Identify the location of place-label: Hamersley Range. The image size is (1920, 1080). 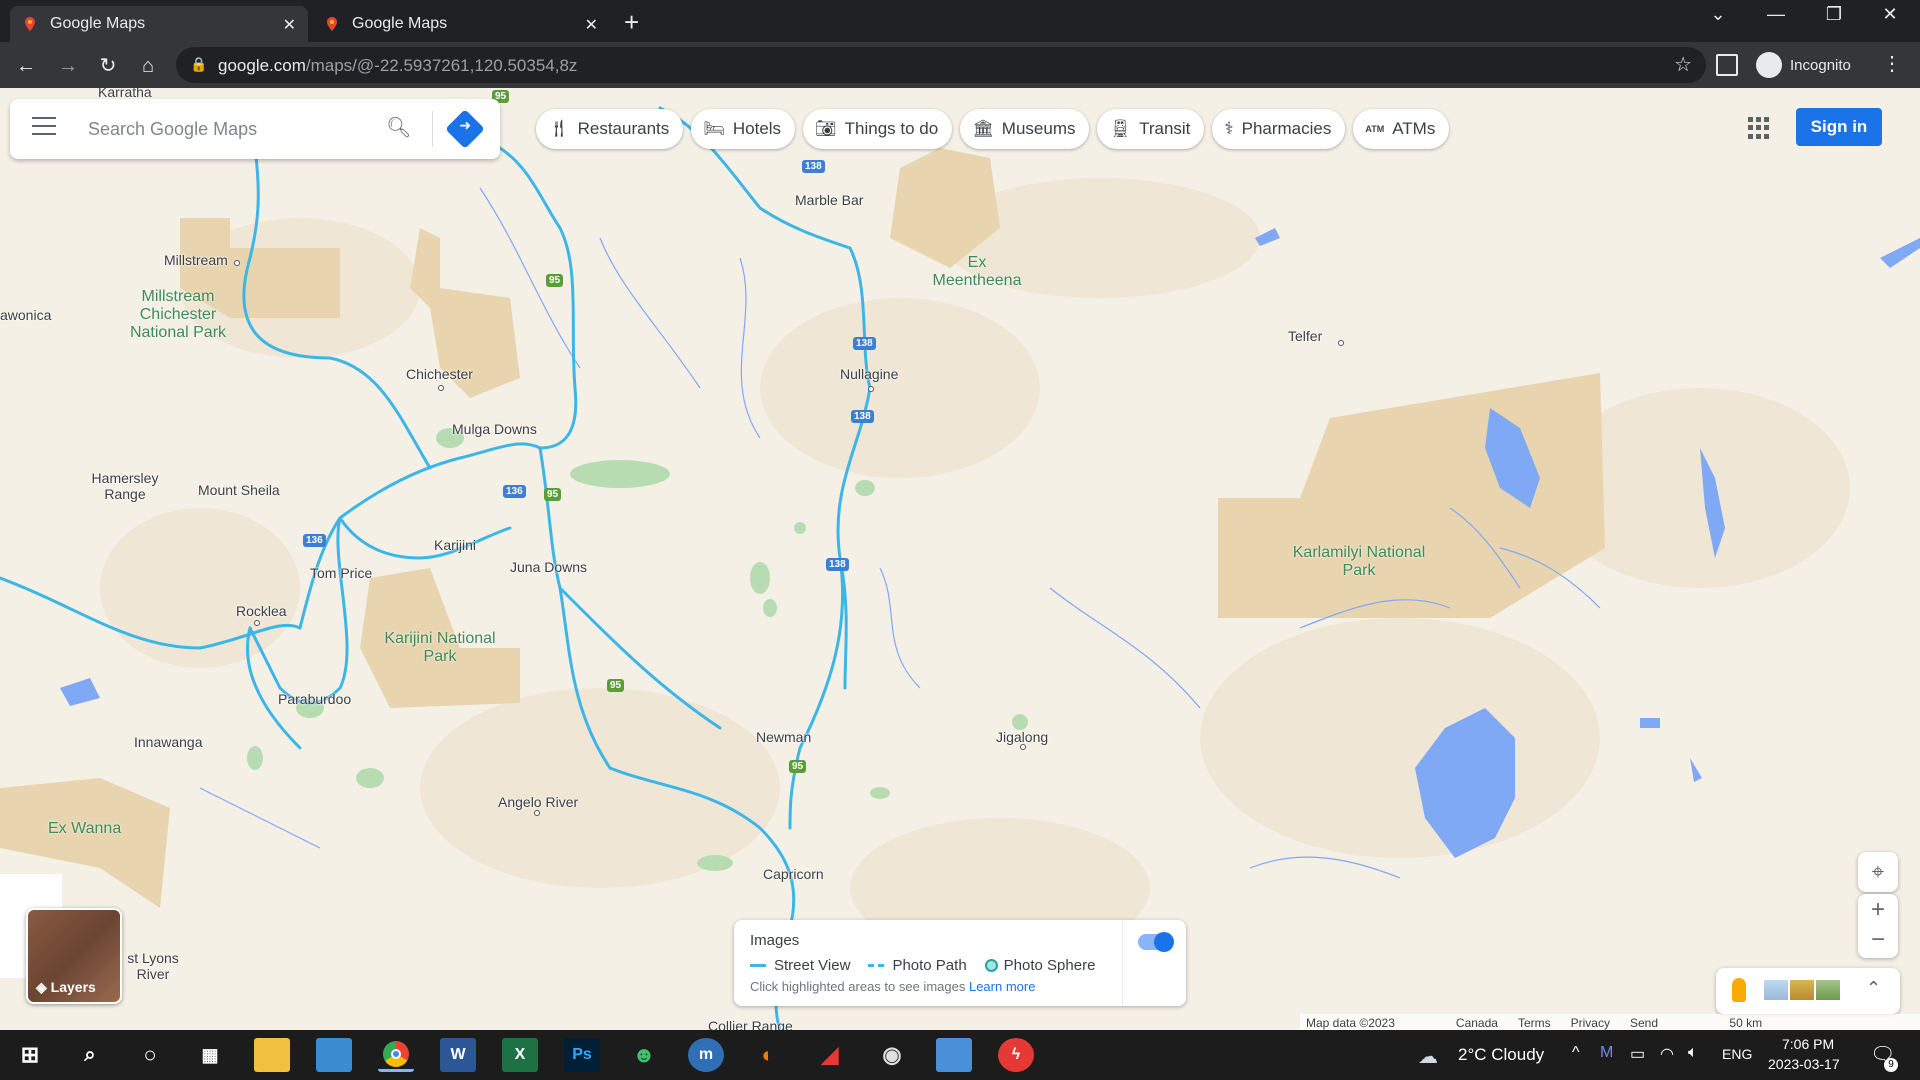
(125, 486).